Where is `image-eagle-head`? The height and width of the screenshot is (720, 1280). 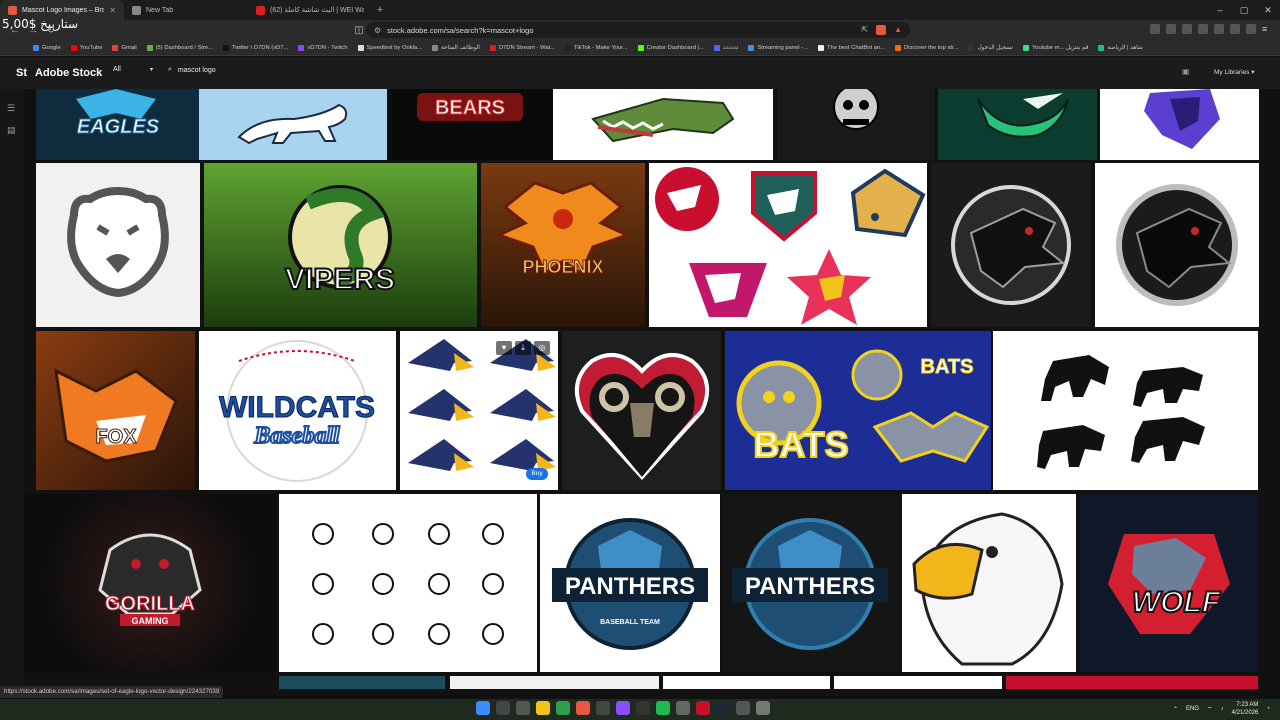 image-eagle-head is located at coordinates (989, 583).